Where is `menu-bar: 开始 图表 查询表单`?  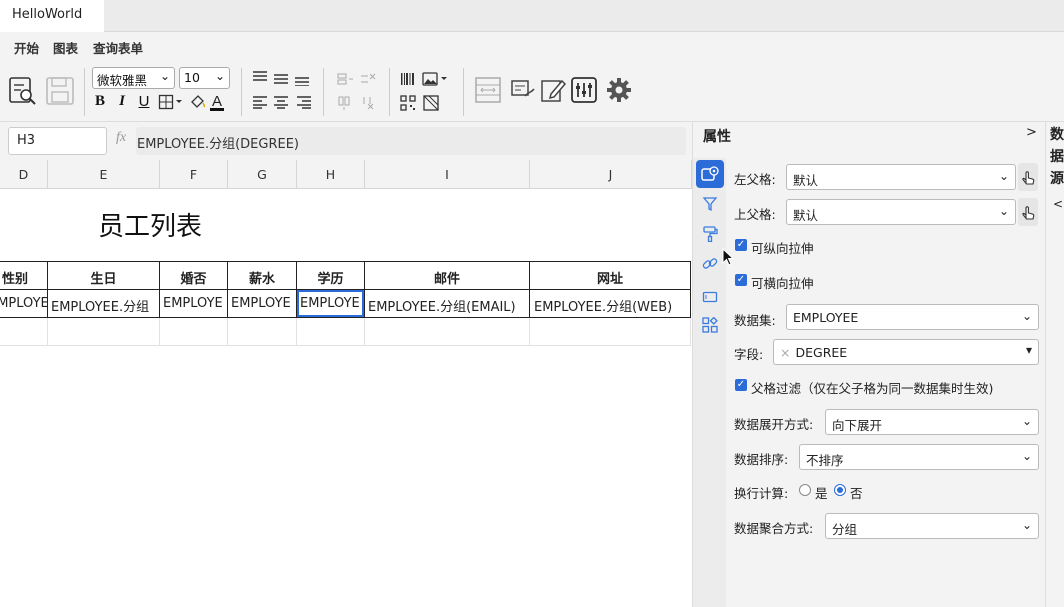 menu-bar: 开始 图表 查询表单 is located at coordinates (532, 47).